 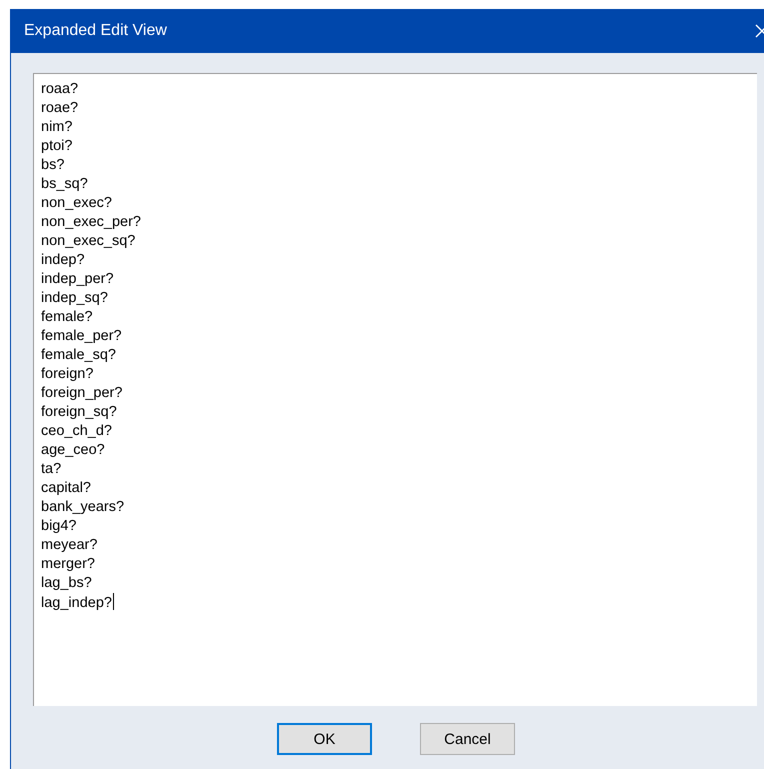 I want to click on window-title: Expanded Edit View, so click(x=95, y=31).